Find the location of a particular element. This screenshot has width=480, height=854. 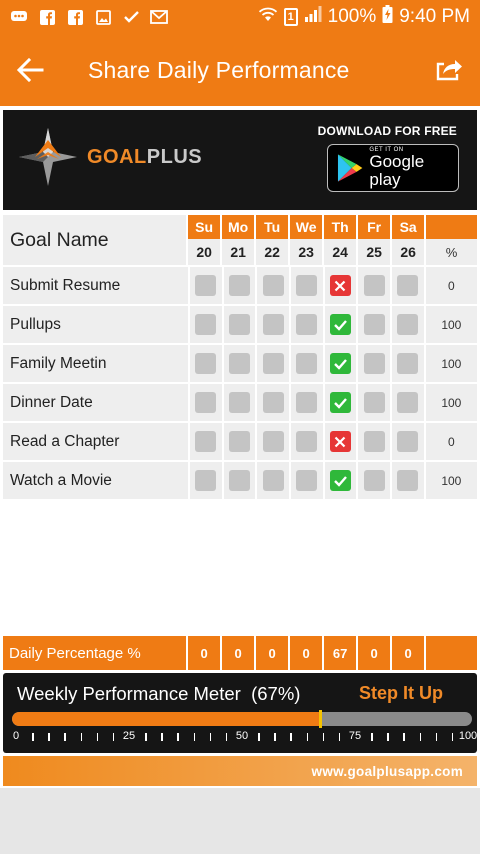

daily-percent-value: 0 is located at coordinates (238, 653).